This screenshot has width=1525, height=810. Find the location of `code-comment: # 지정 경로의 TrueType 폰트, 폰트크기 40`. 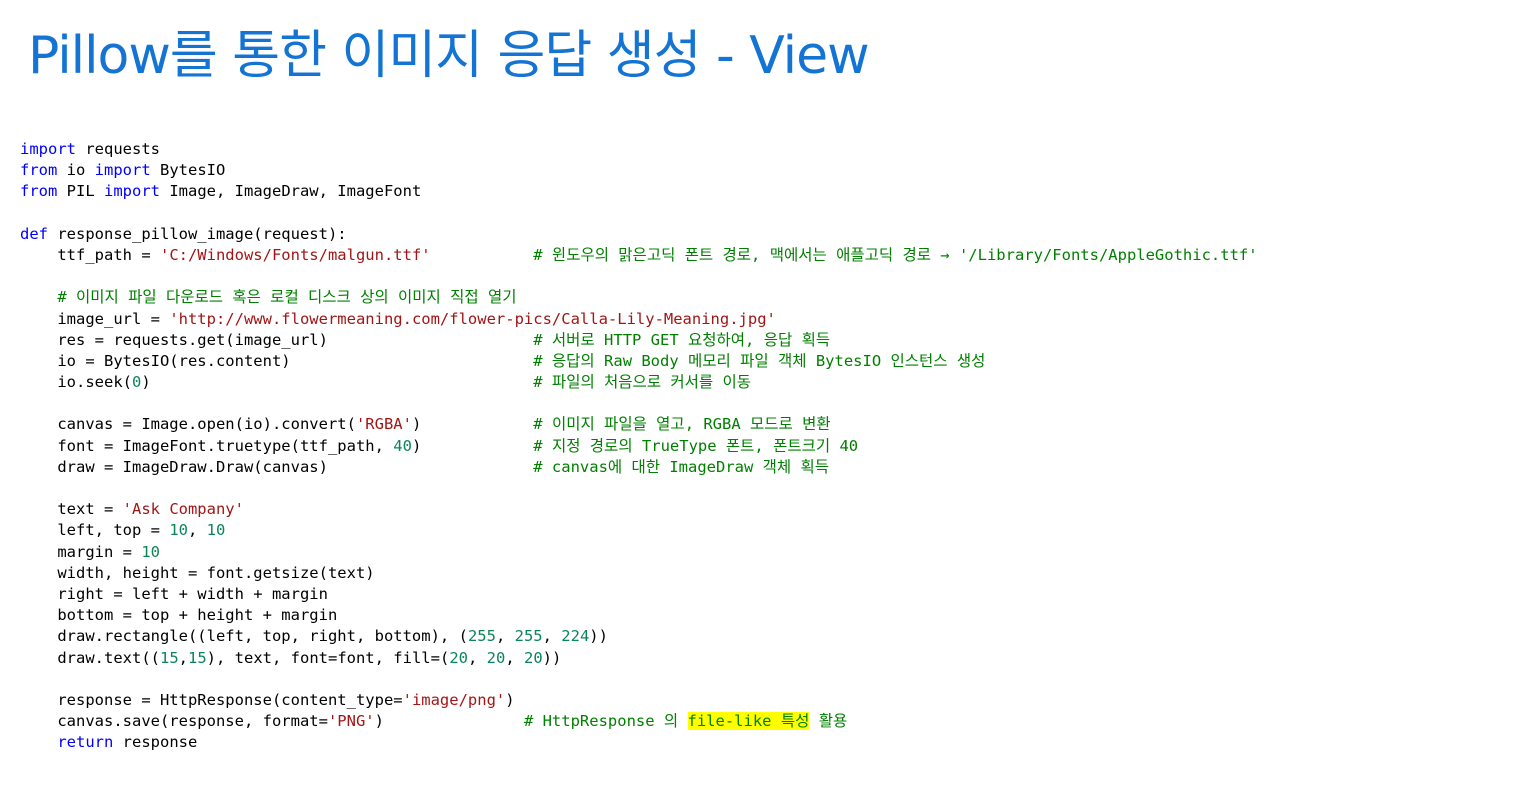

code-comment: # 지정 경로의 TrueType 폰트, 폰트크기 40 is located at coordinates (696, 445).